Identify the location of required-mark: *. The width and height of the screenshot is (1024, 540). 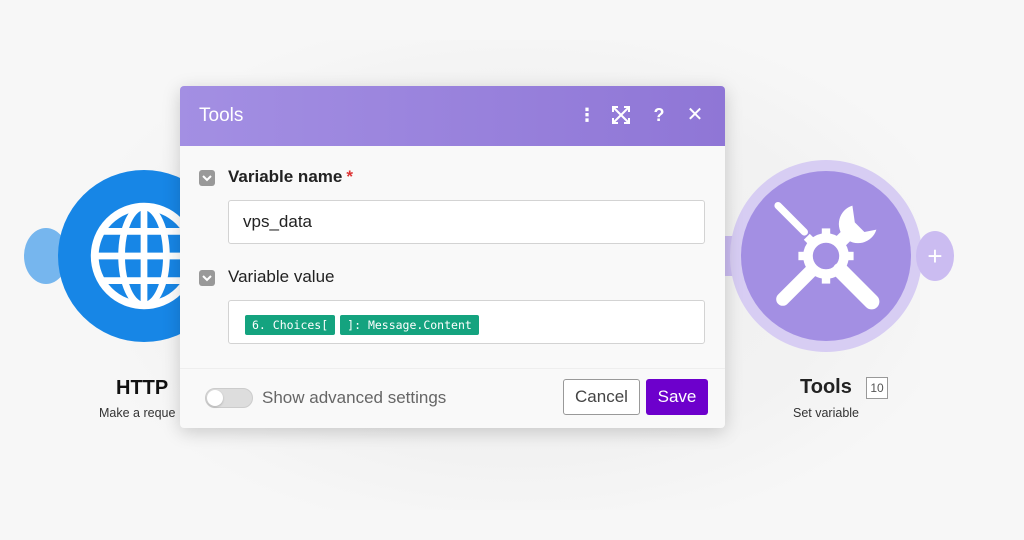
(349, 176).